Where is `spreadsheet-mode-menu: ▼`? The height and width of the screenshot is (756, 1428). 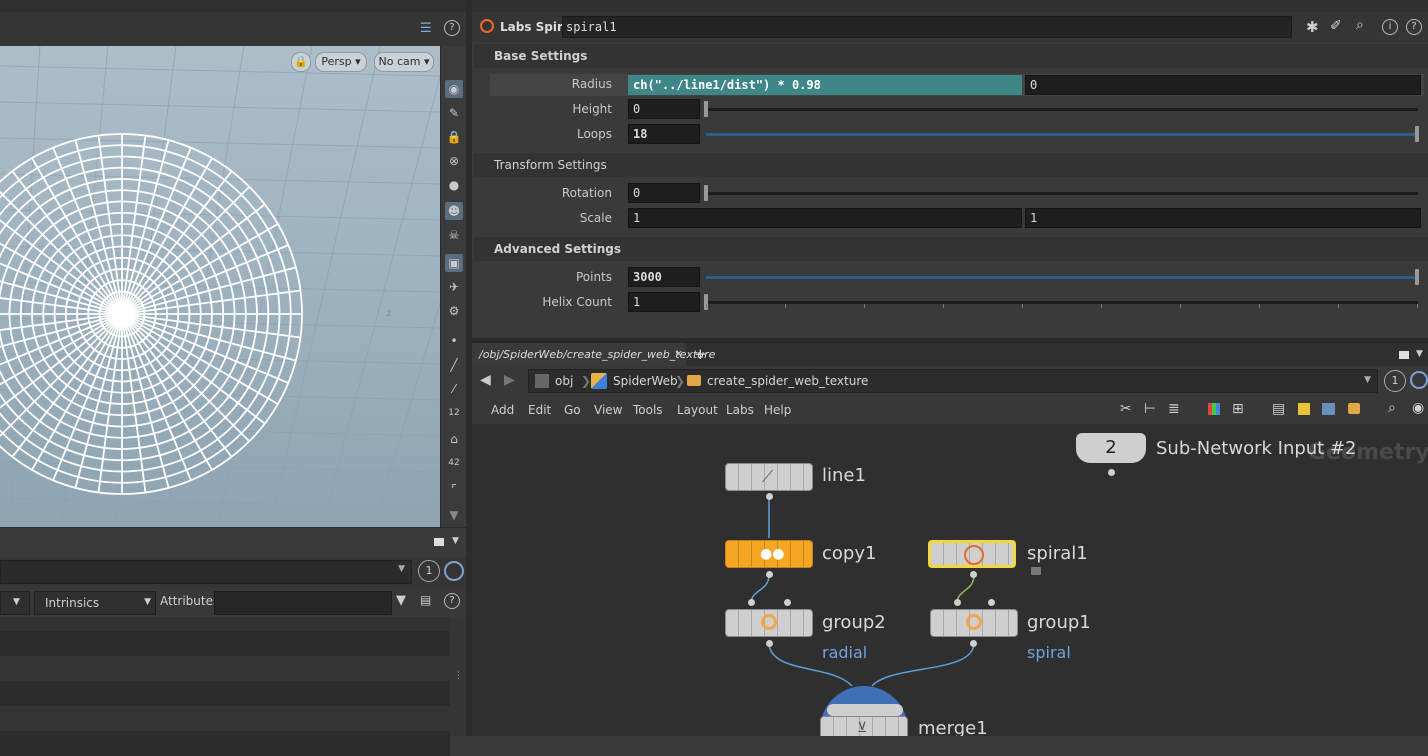 spreadsheet-mode-menu: ▼ is located at coordinates (15, 603).